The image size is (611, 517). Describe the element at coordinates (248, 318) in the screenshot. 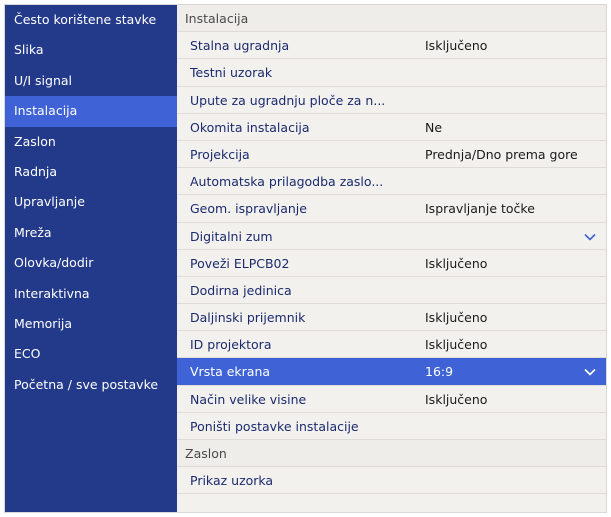

I see `setting-label: Daljinski prijemnik` at that location.